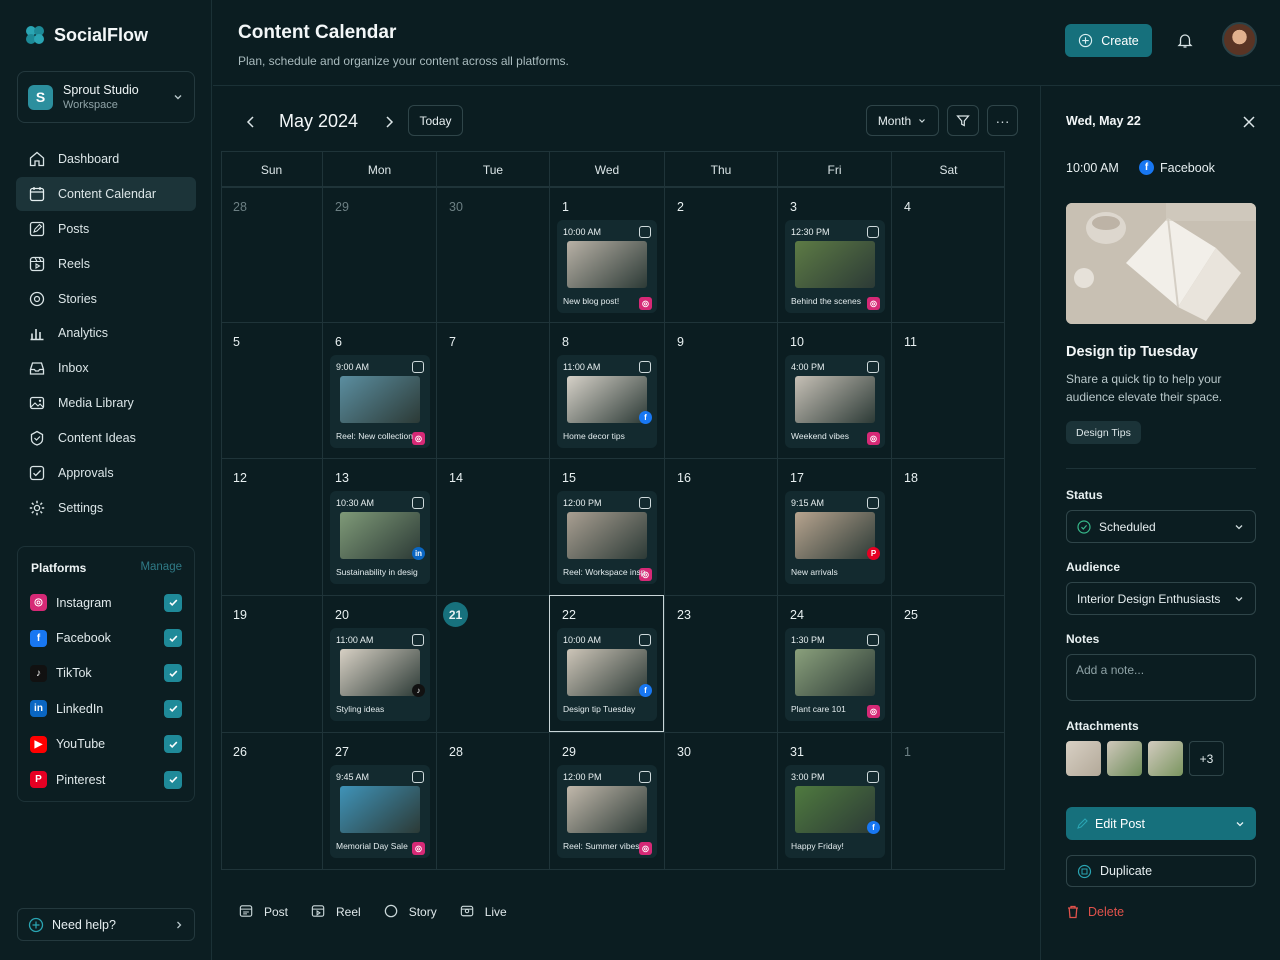 This screenshot has width=1280, height=960. Describe the element at coordinates (492, 390) in the screenshot. I see `calendar-day-cell: 7` at that location.